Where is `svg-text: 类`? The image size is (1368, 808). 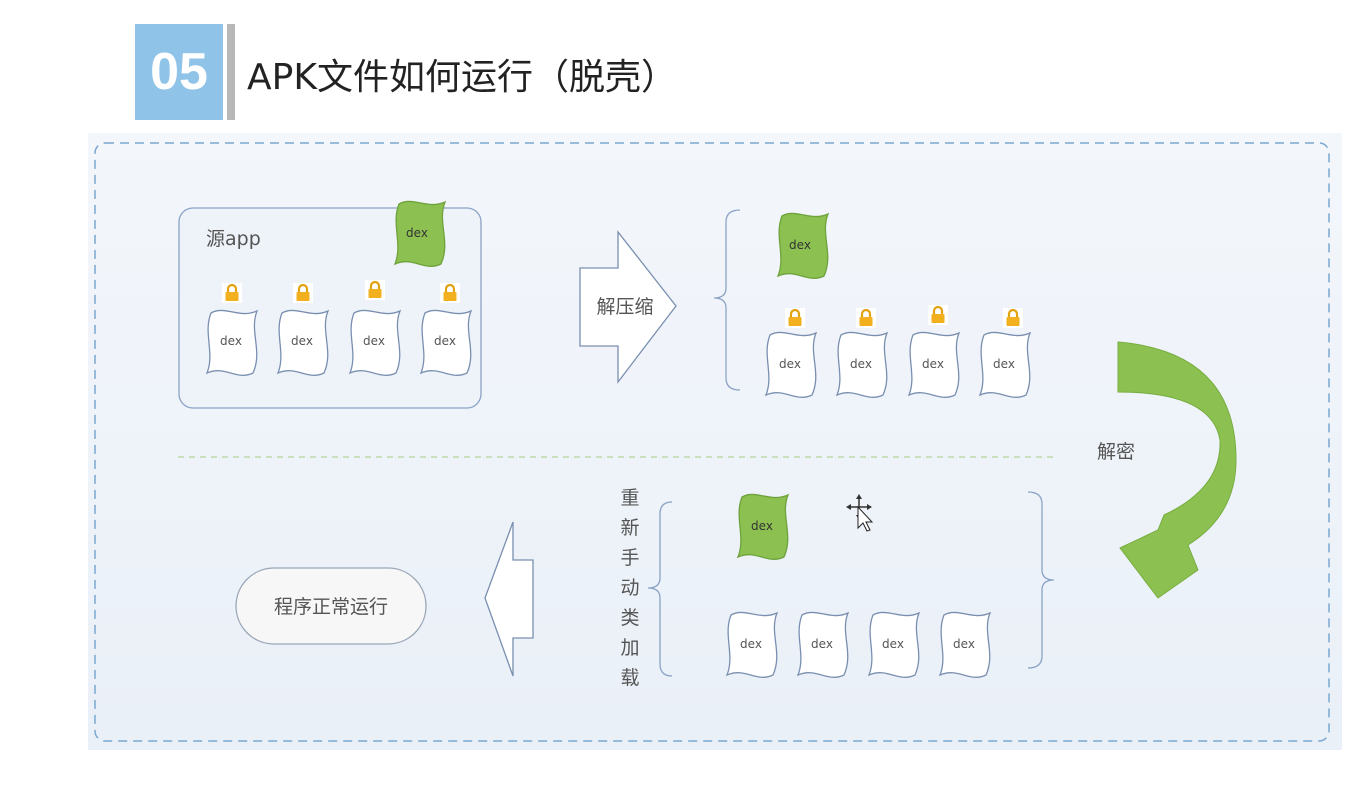 svg-text: 类 is located at coordinates (629, 618).